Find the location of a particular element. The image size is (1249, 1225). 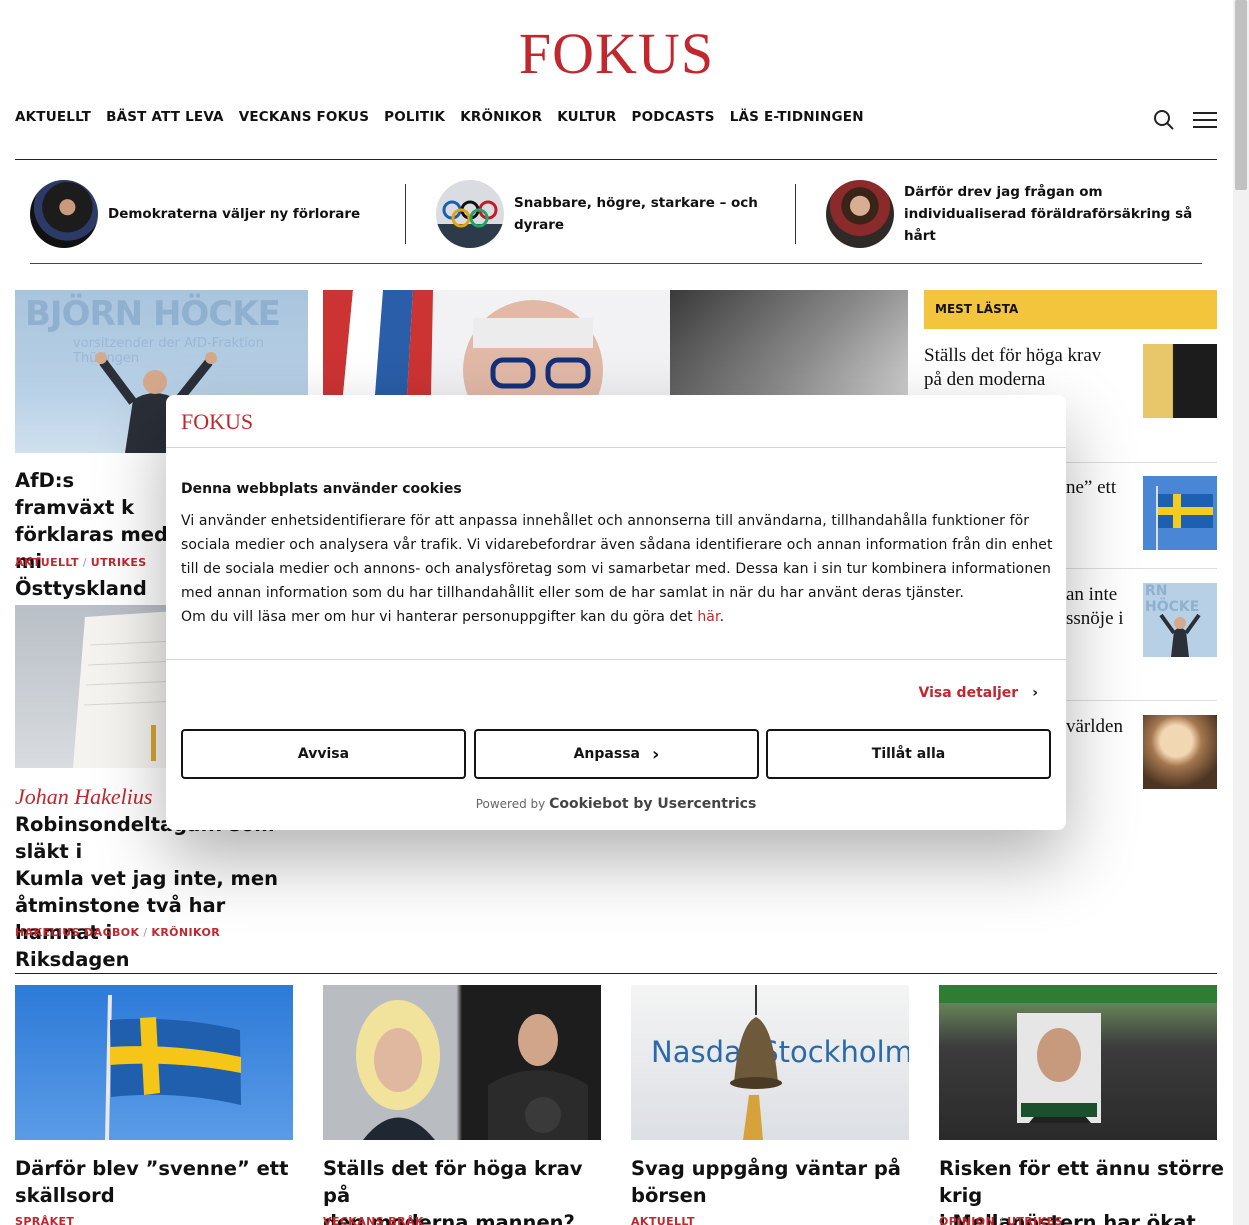

reject-button: Avvisa is located at coordinates (323, 754).